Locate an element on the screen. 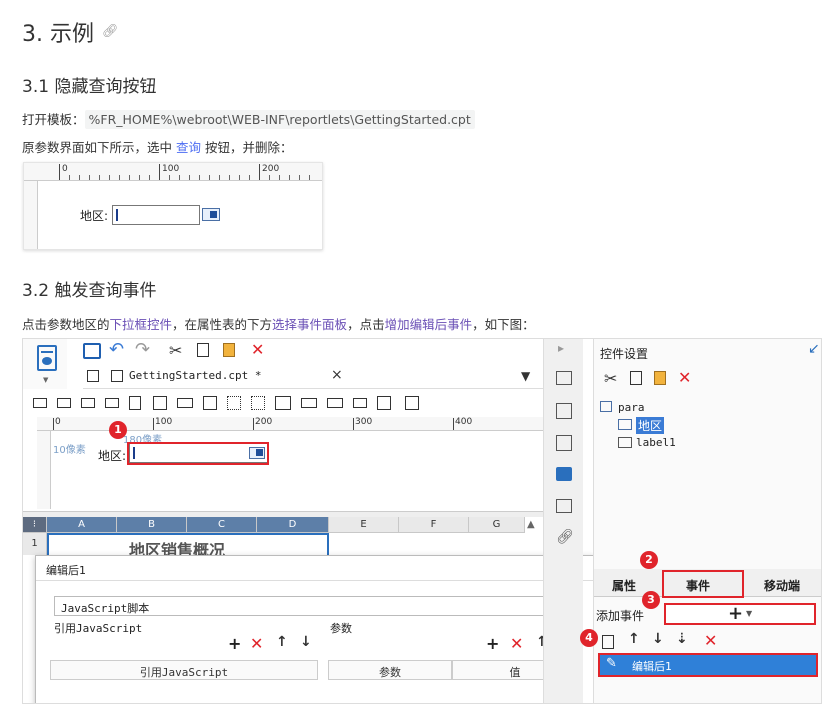  grid-icon is located at coordinates (93, 376).